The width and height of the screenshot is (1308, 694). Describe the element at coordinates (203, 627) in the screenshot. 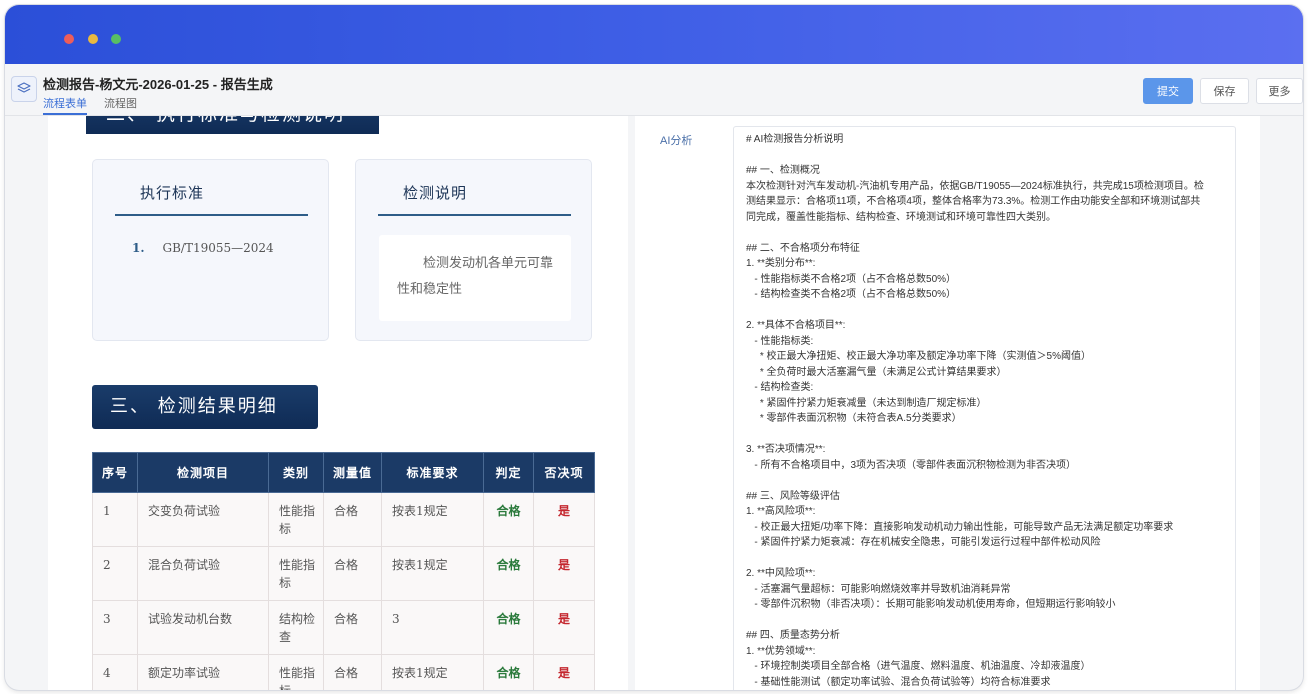

I see `cell-item: 试验发动机台数` at that location.